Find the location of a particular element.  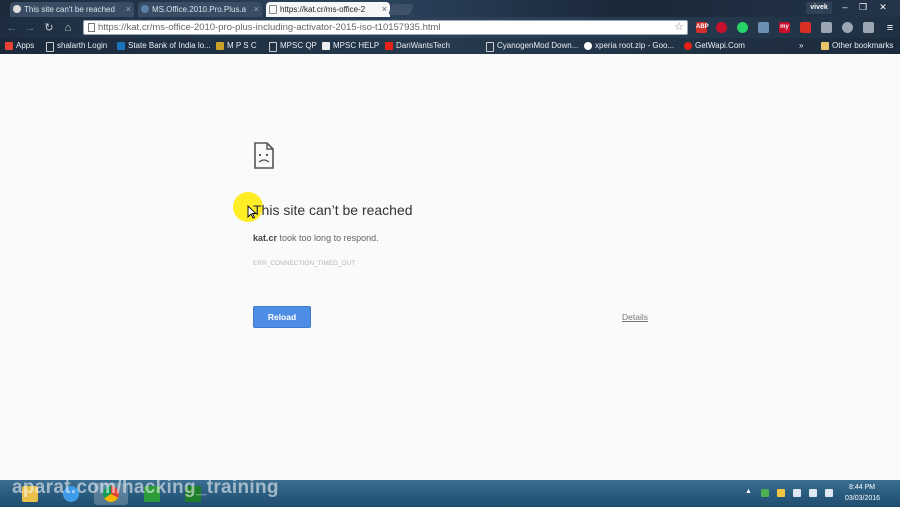

translate-icon is located at coordinates (763, 27).